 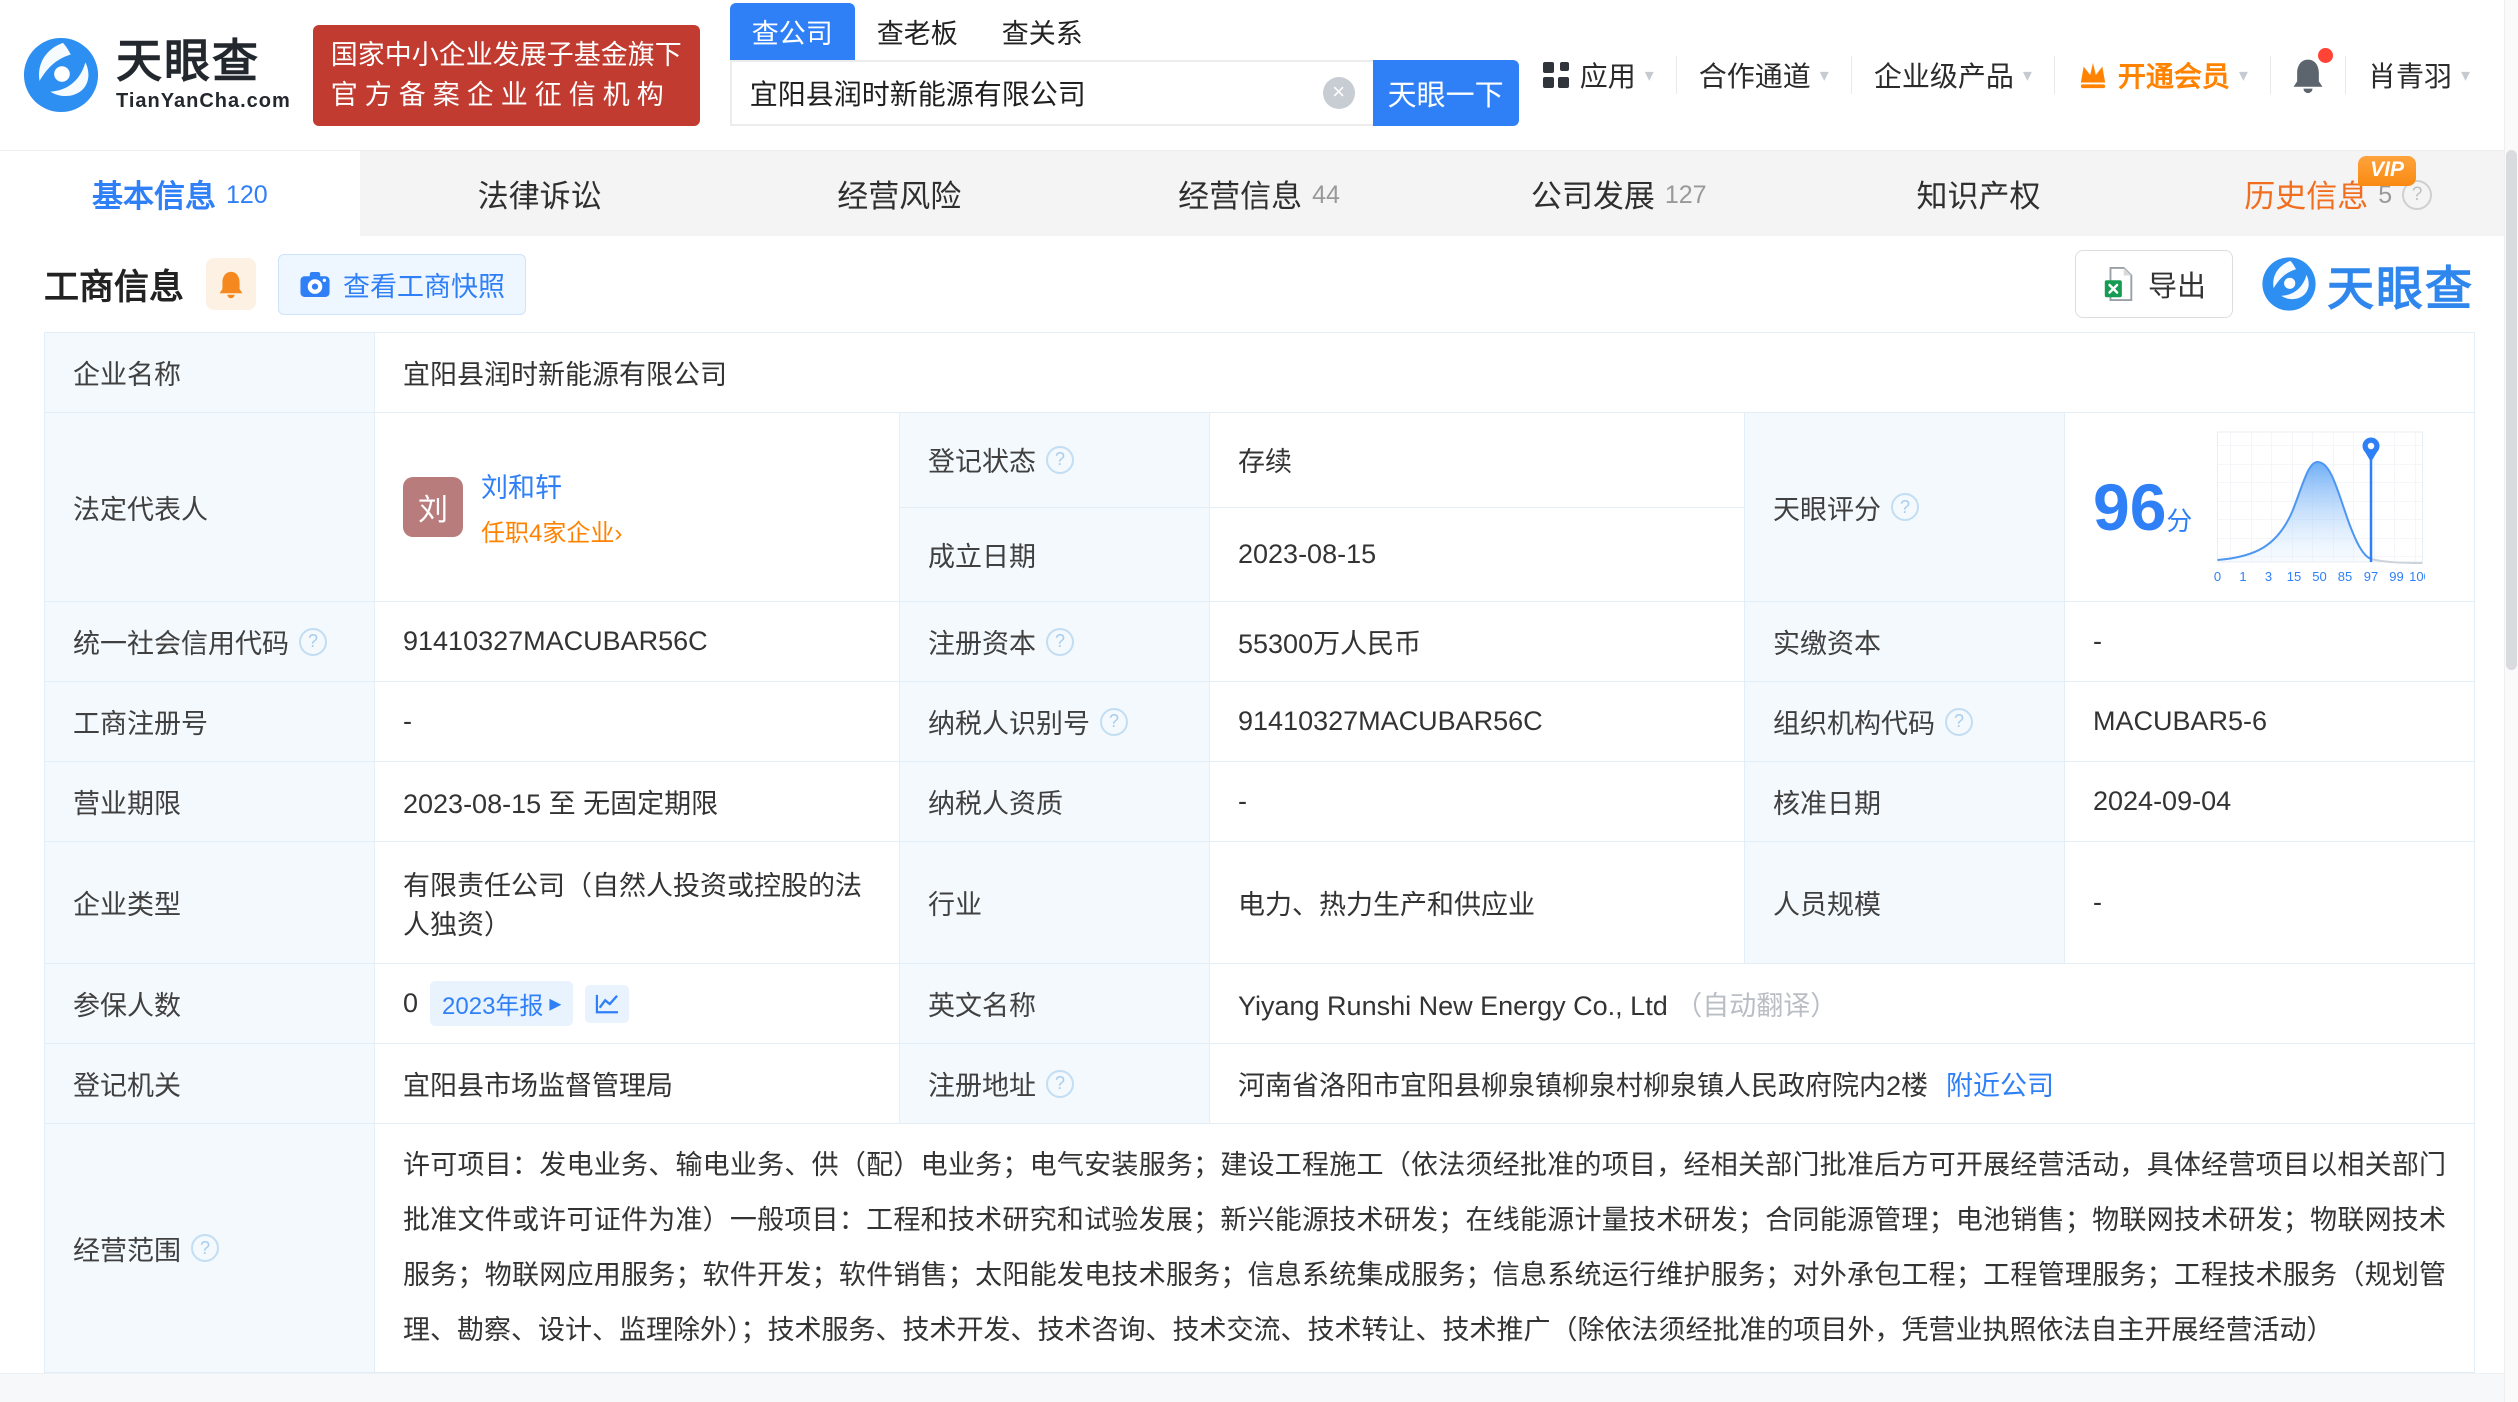 I want to click on menu-enterprise: 企业级产品 ▾, so click(x=1953, y=75).